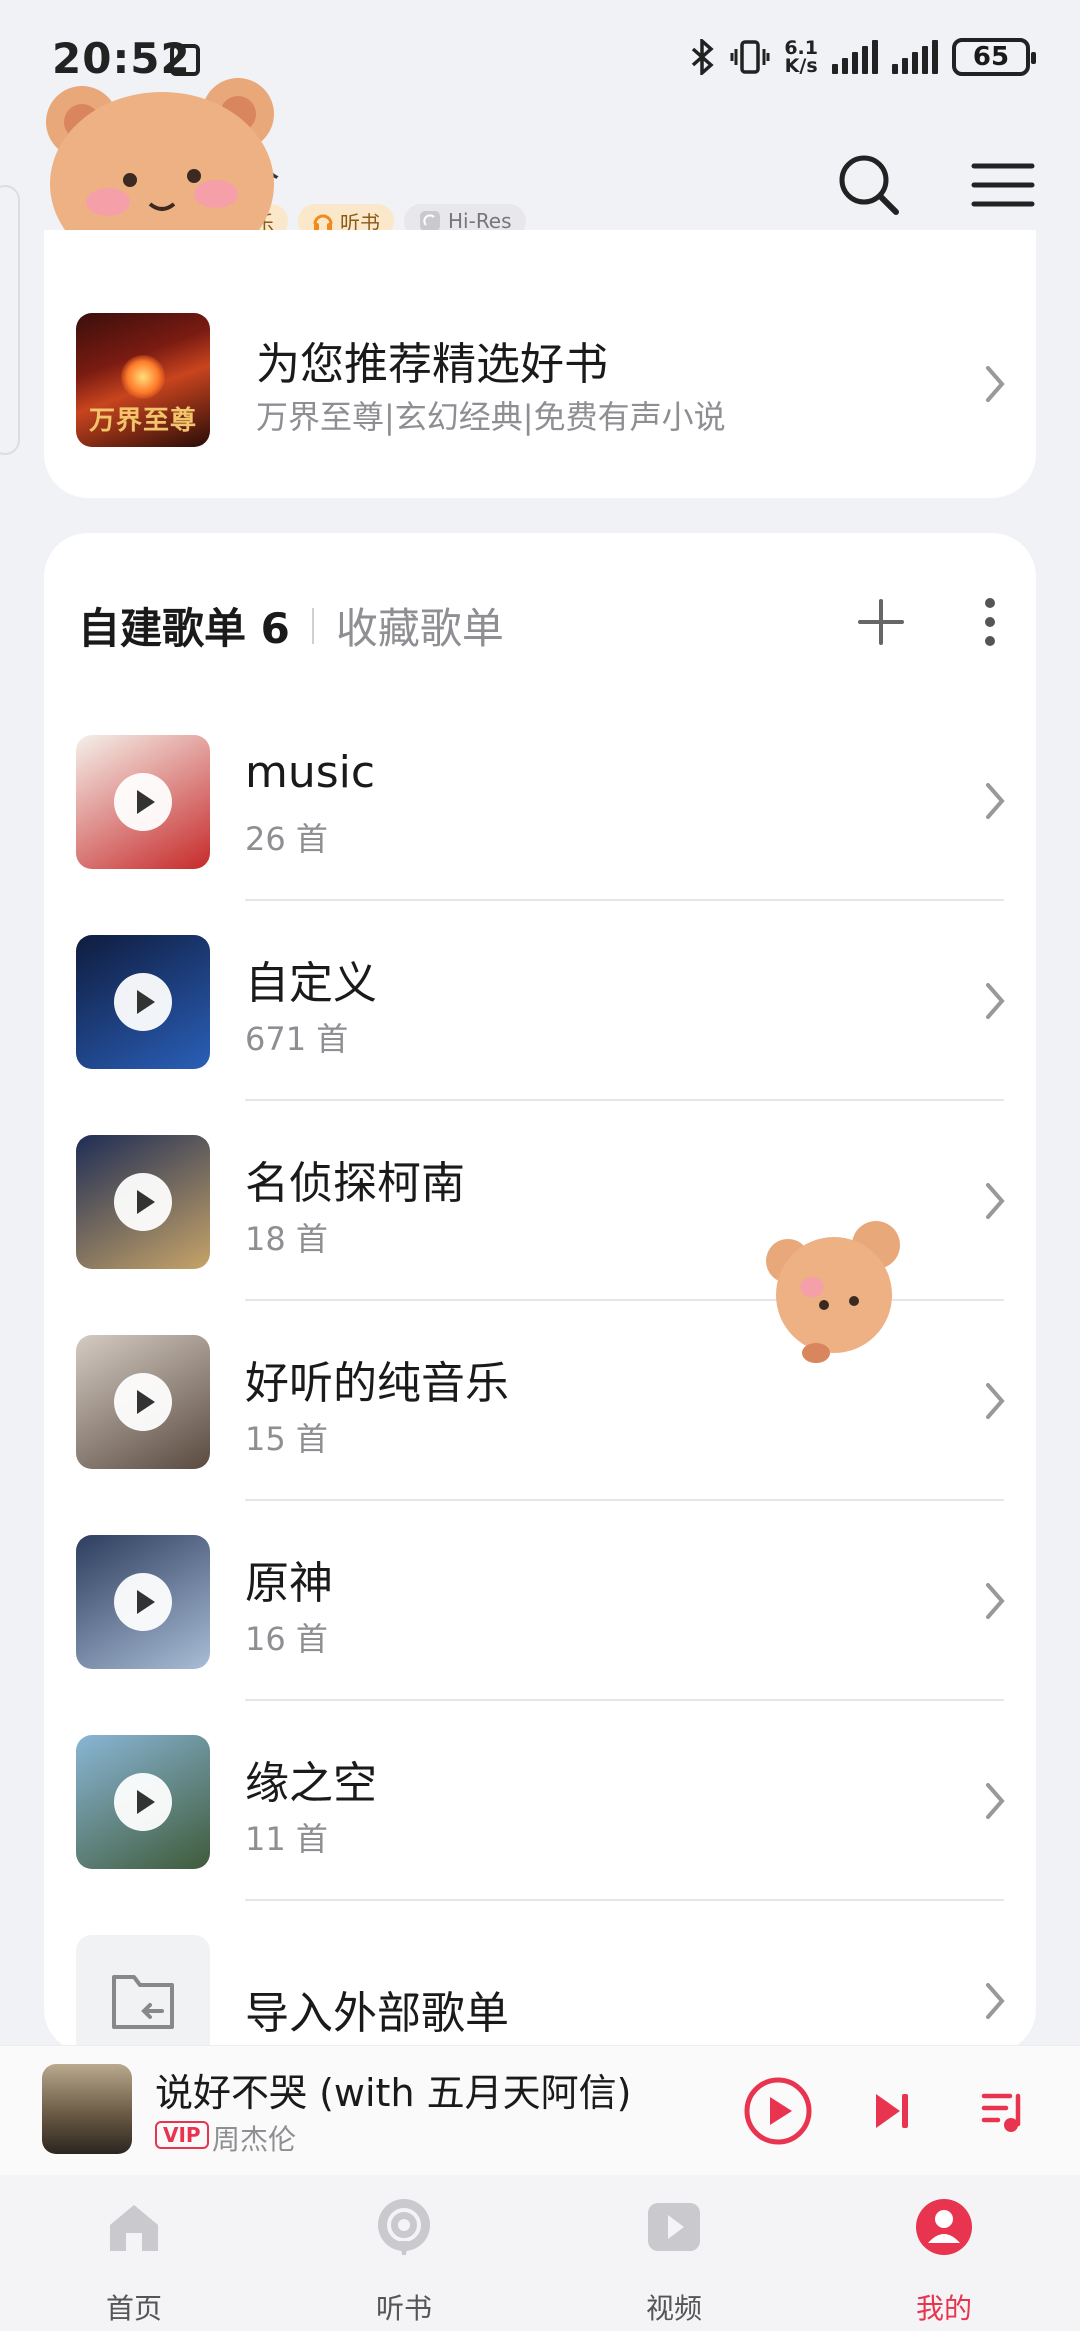  I want to click on mini-player: 说好不哭 (with 五月天阿信) VIP 周杰伦, so click(540, 2110).